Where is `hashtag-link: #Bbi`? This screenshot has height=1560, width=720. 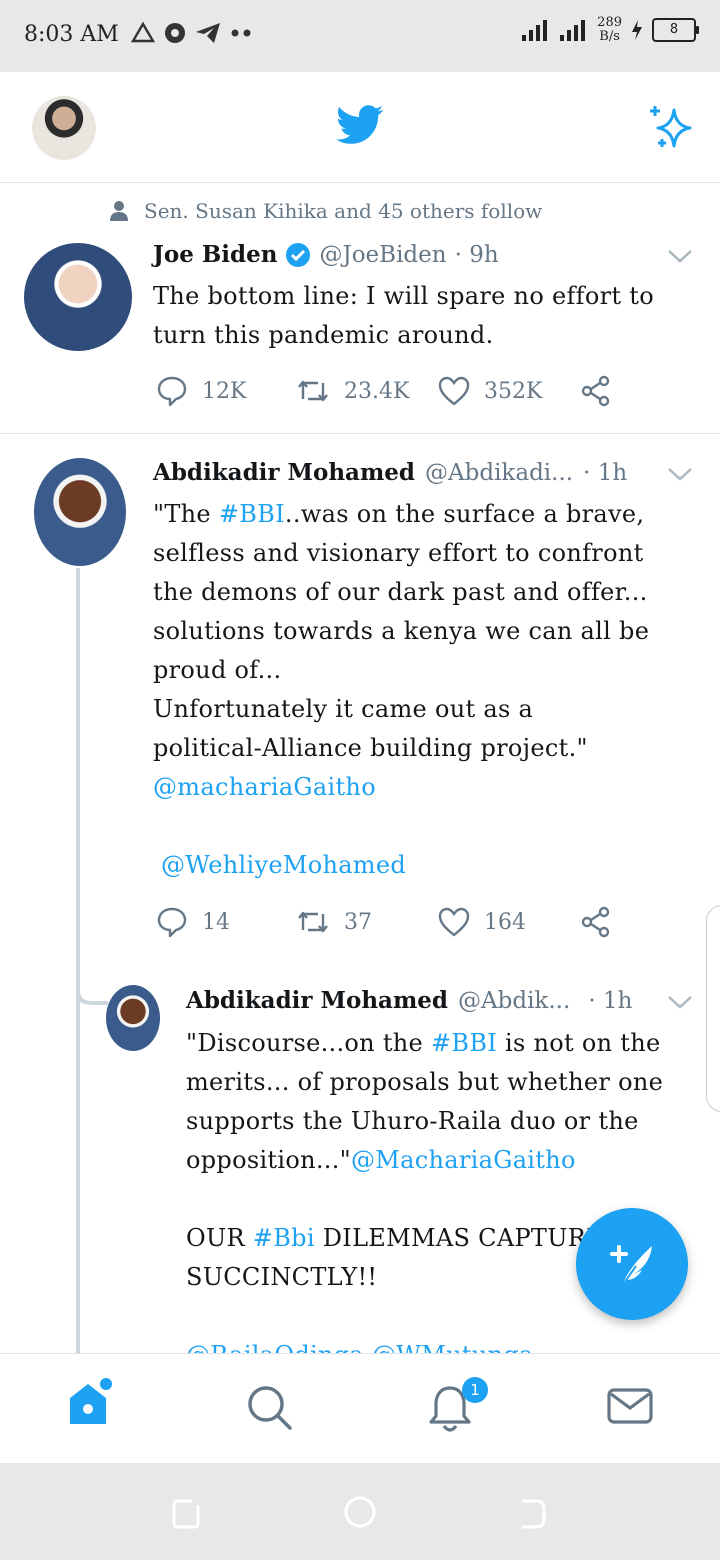 hashtag-link: #Bbi is located at coordinates (284, 1238).